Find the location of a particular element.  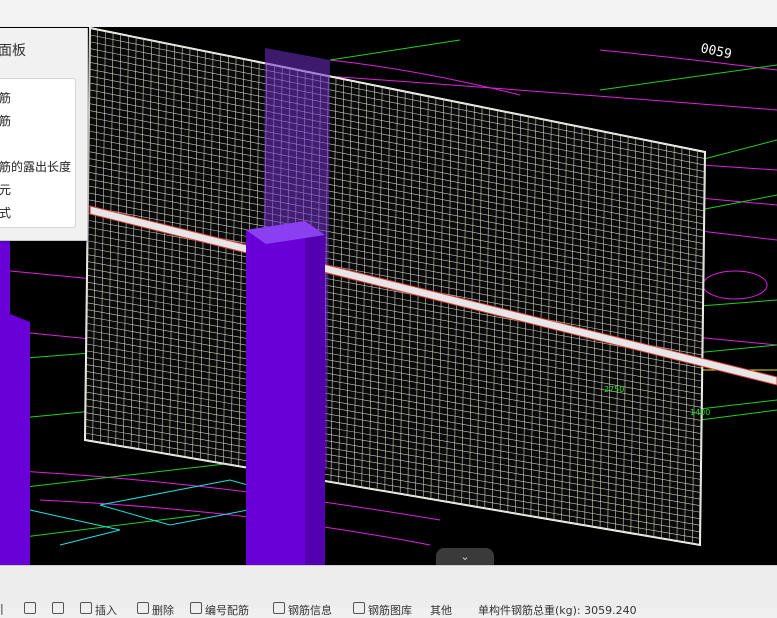

panel-item: 元 is located at coordinates (5, 189).